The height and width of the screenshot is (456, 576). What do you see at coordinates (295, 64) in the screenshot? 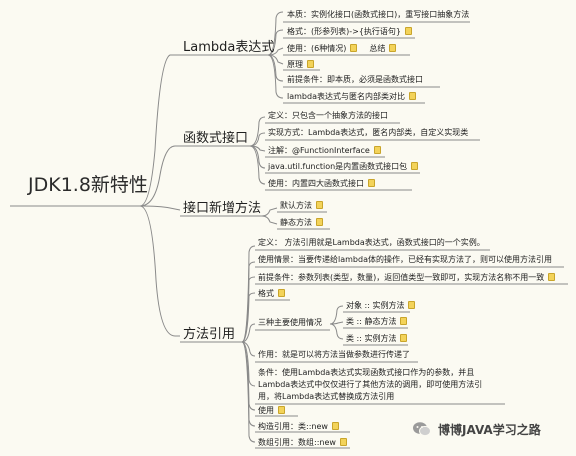
I see `lambda-item-text: 原理` at bounding box center [295, 64].